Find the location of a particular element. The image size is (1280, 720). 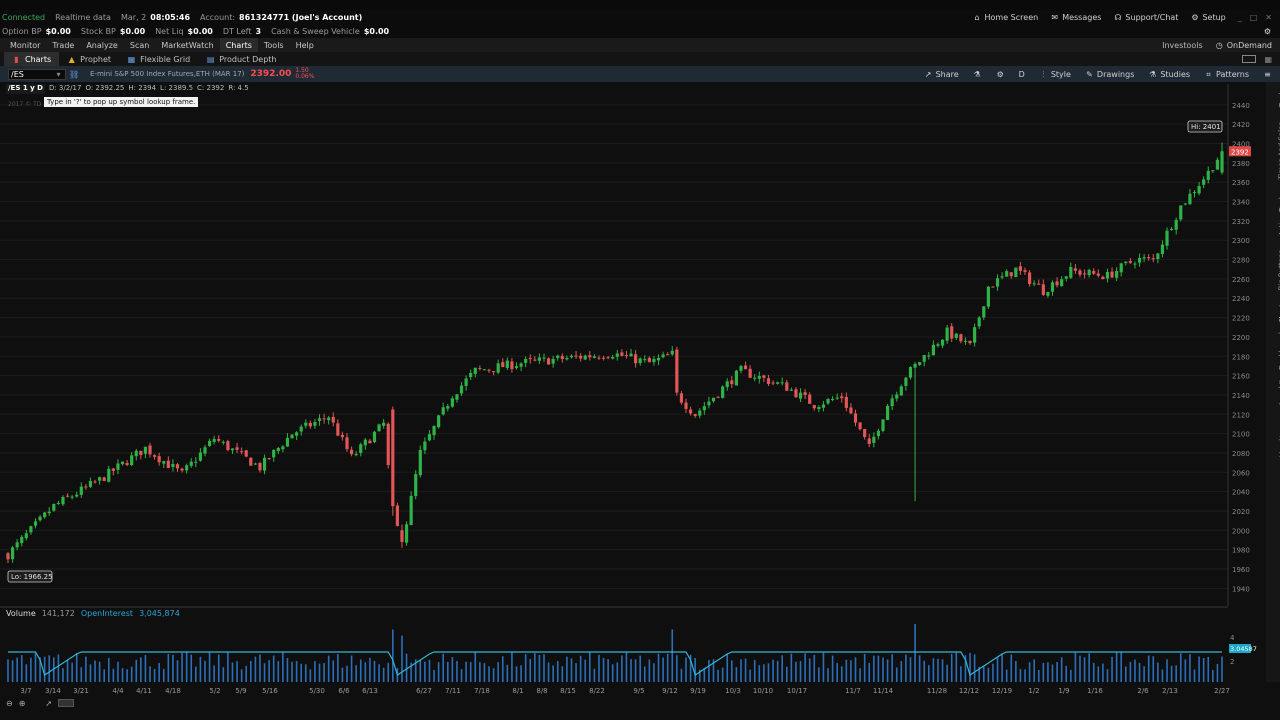

cursor-icon: ➚ is located at coordinates (48, 703).